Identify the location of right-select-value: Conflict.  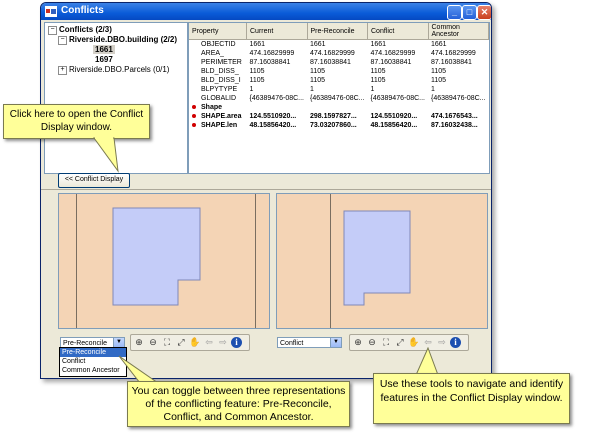
(292, 343).